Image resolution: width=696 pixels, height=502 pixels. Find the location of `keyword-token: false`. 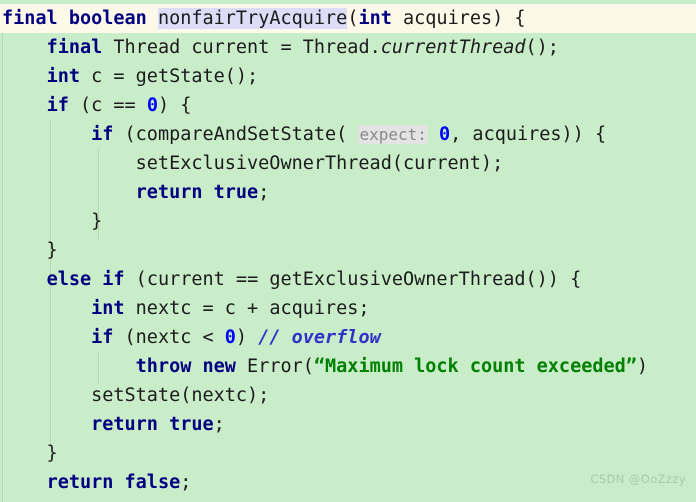

keyword-token: false is located at coordinates (152, 482).